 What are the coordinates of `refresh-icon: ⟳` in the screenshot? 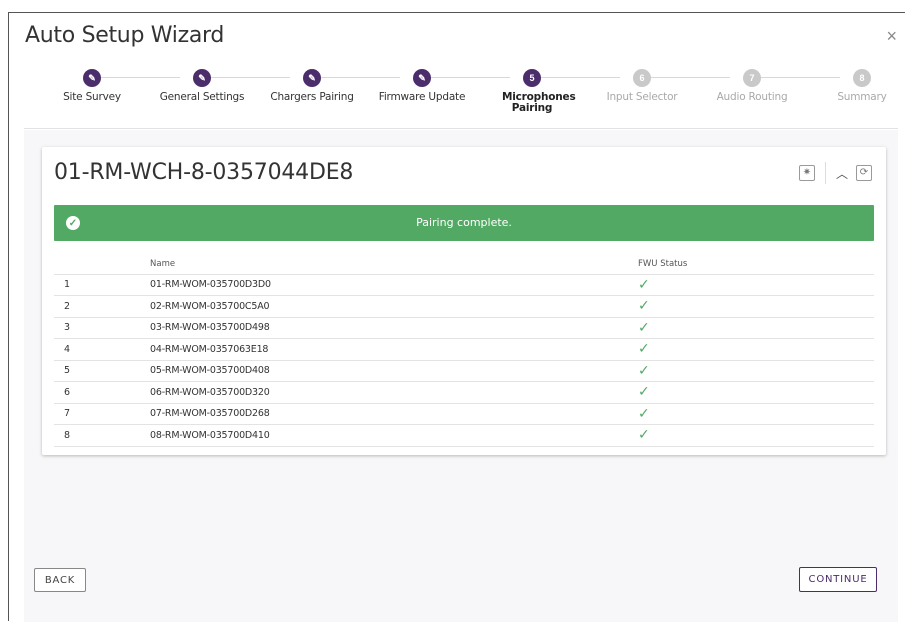 It's located at (864, 173).